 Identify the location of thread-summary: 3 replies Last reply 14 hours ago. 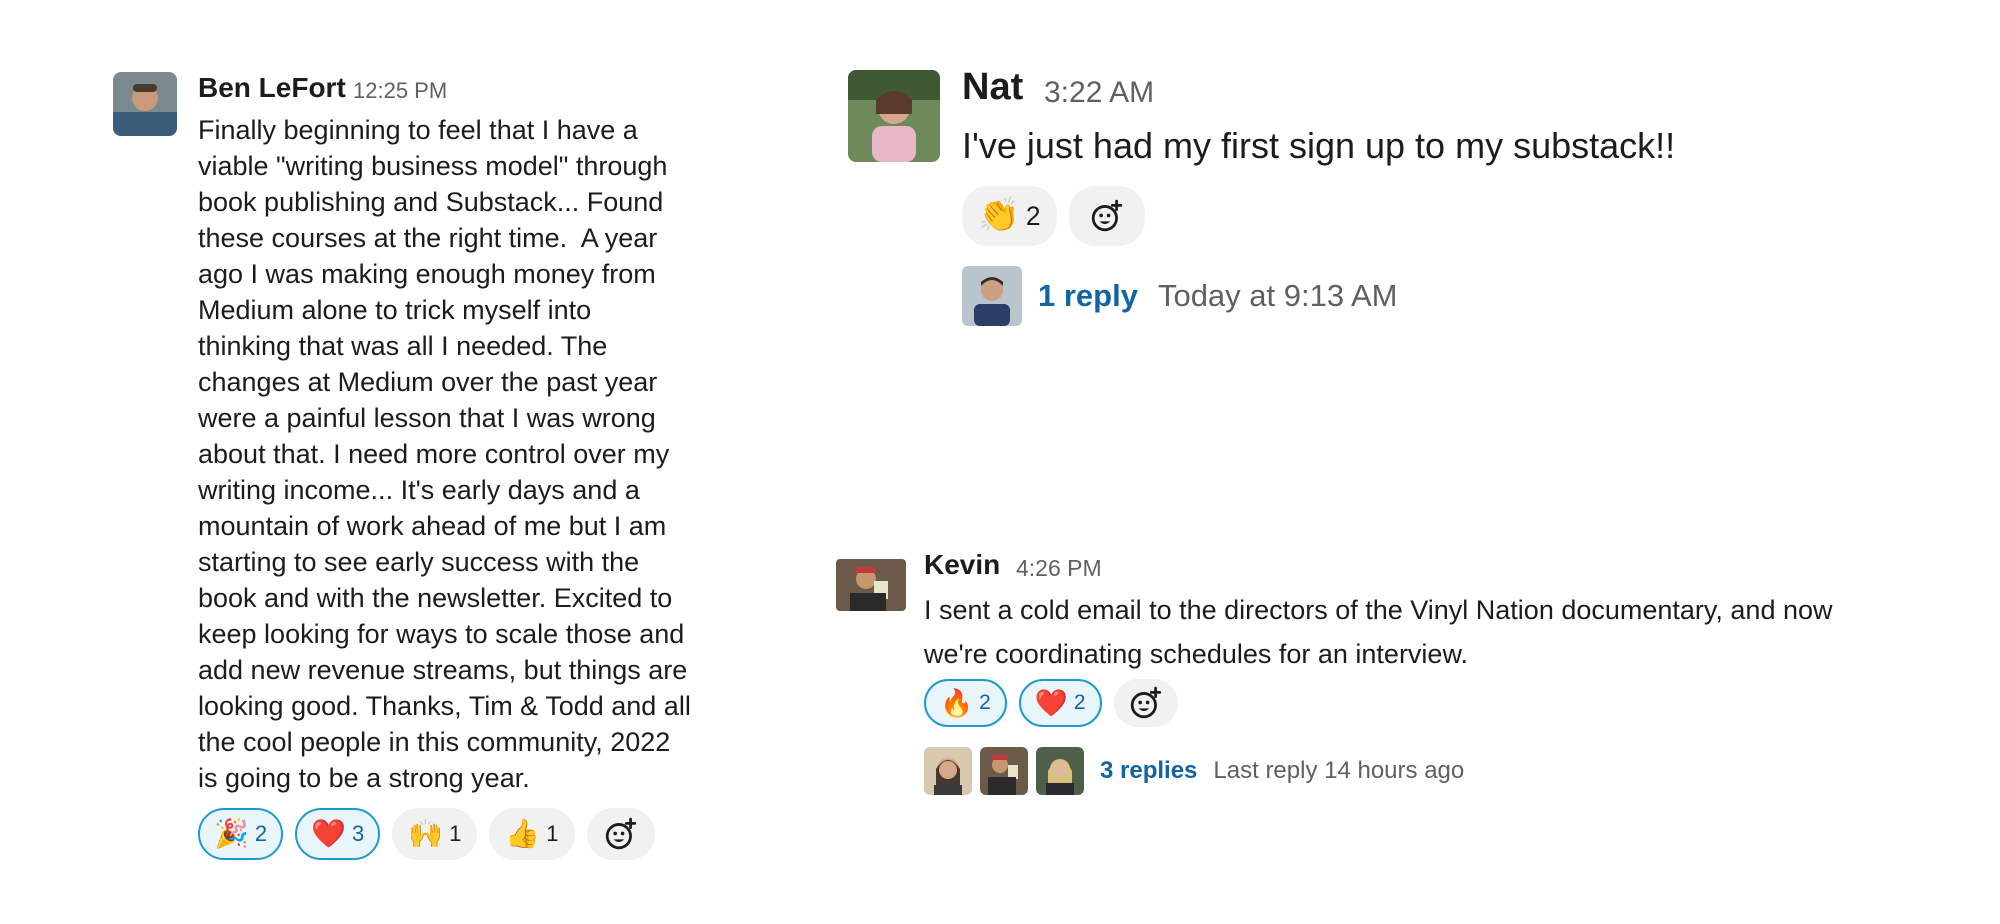
(1194, 771).